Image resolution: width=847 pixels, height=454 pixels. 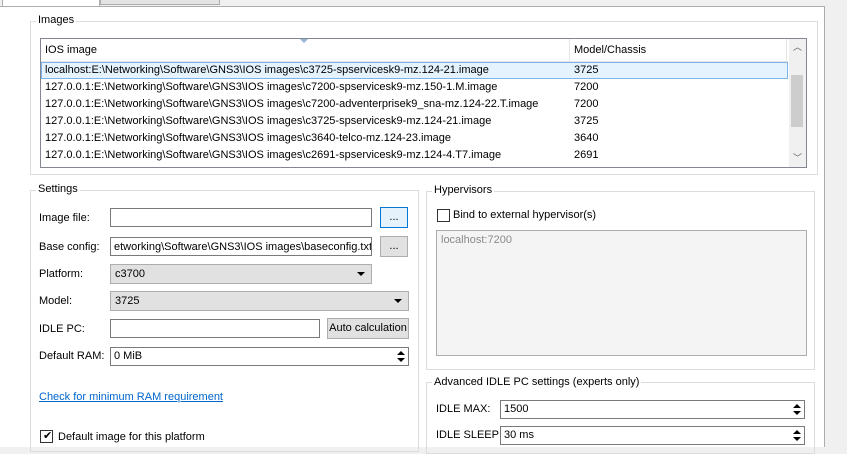 I want to click on images-group-title: Images, so click(x=56, y=20).